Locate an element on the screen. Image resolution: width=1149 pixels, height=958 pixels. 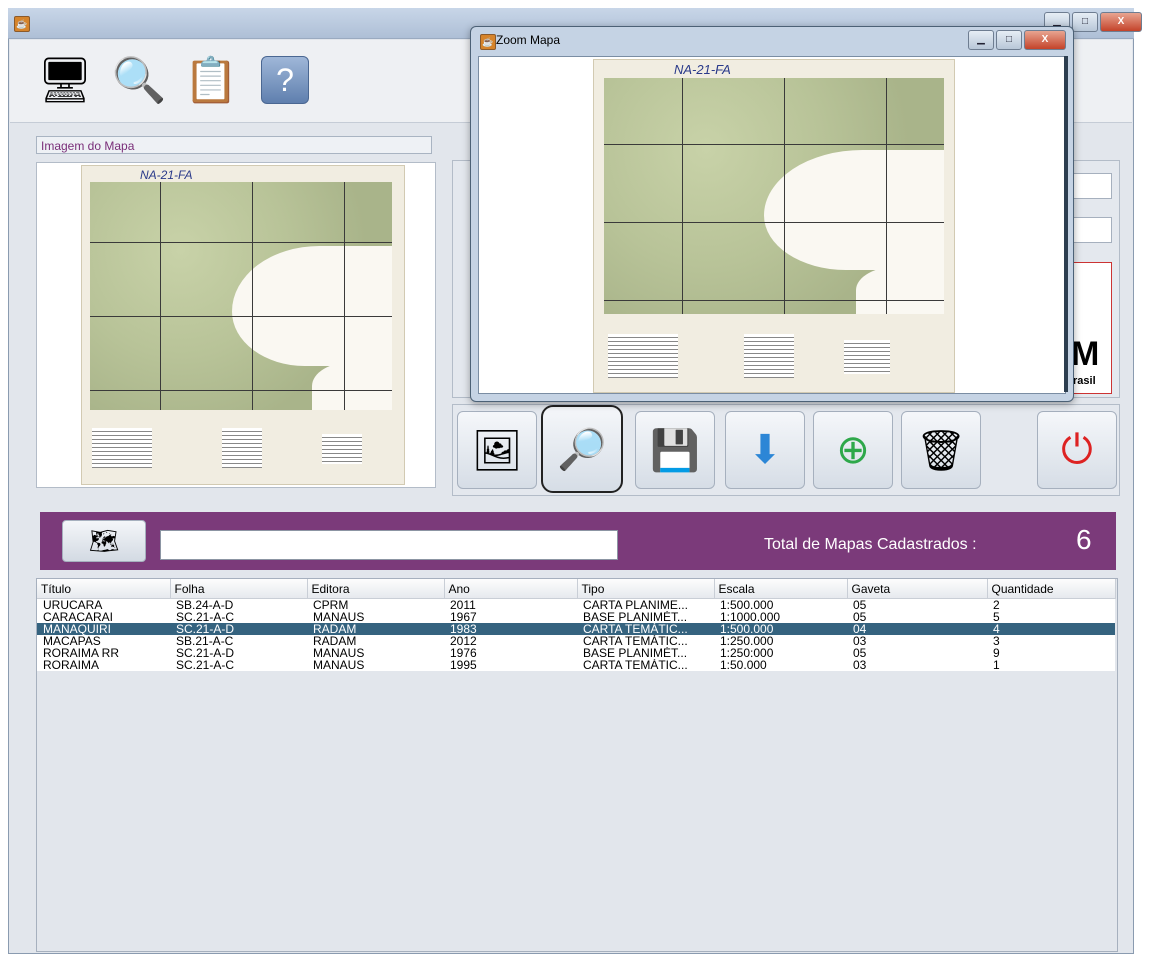
column-header-gaveta: Gaveta is located at coordinates (917, 589).